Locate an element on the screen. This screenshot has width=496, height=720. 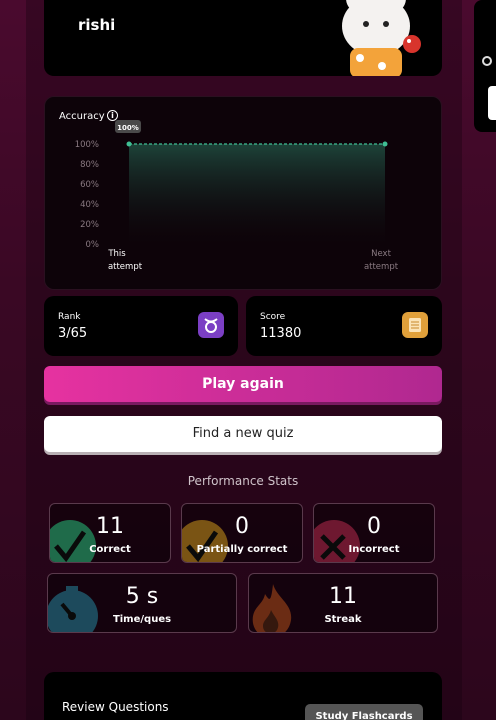
partial-value: 0 is located at coordinates (242, 526).